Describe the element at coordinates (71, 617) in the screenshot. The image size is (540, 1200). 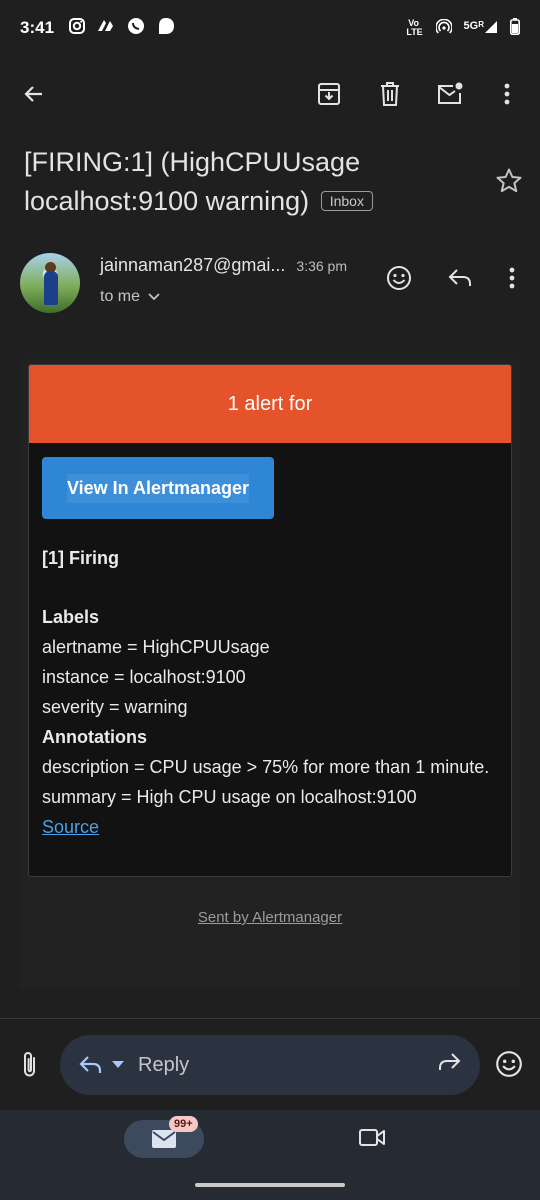
I see `labels-heading: Labels` at that location.